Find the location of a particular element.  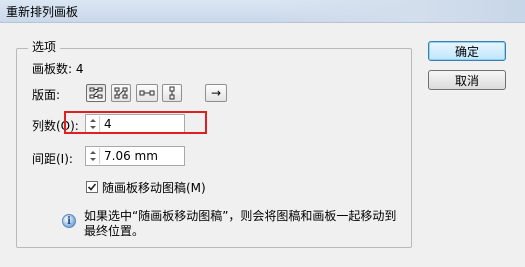

info-icon: i is located at coordinates (69, 221).